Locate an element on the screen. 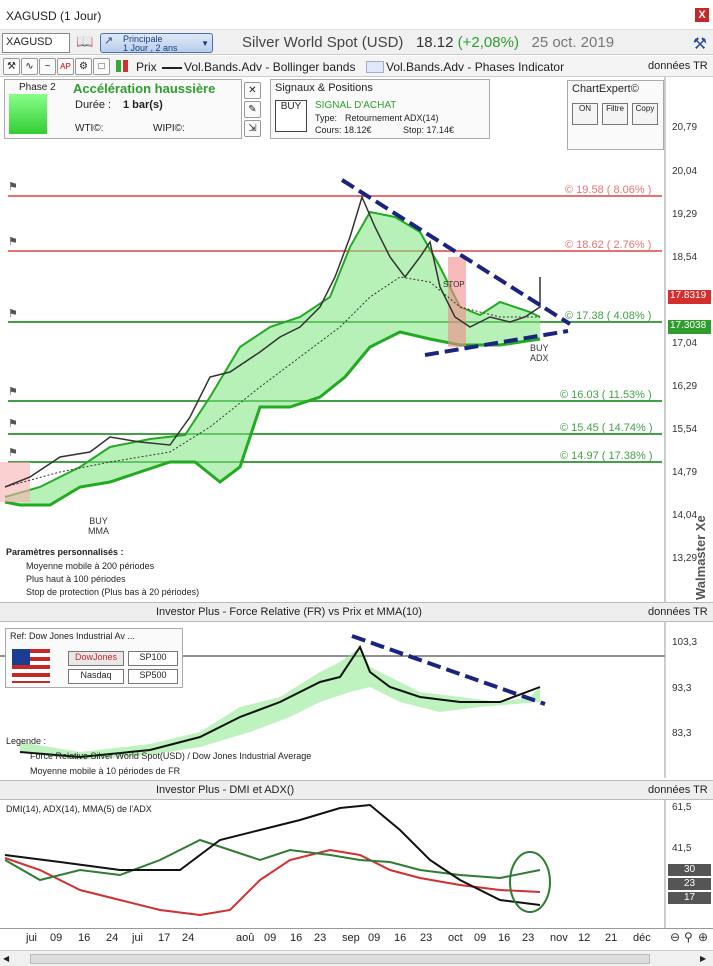 The width and height of the screenshot is (713, 966). time-axis-tick: 23 is located at coordinates (320, 938).